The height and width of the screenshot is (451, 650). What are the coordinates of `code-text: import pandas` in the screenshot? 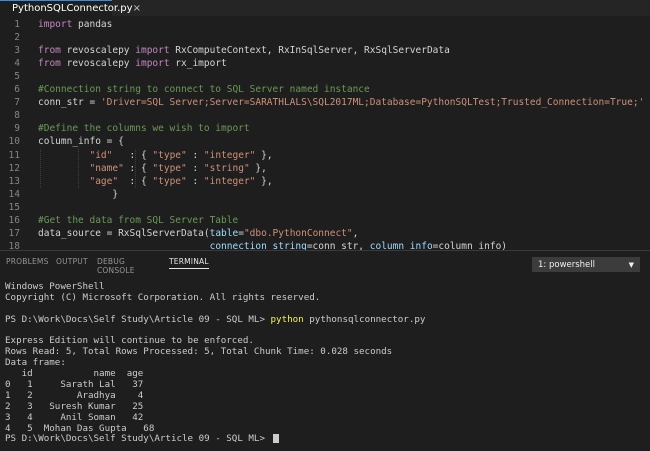 It's located at (75, 24).